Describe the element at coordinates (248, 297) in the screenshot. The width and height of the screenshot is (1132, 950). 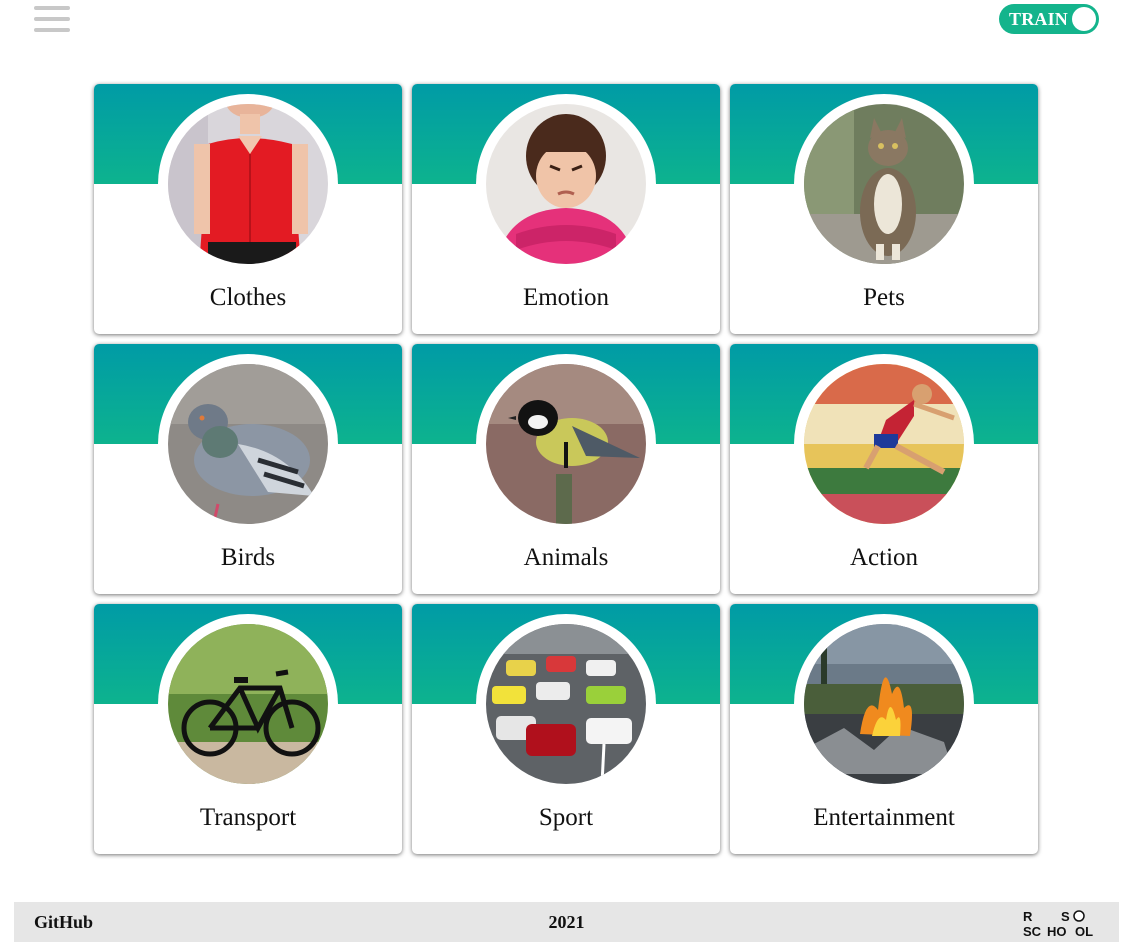
I see `category-title: Clothes` at that location.